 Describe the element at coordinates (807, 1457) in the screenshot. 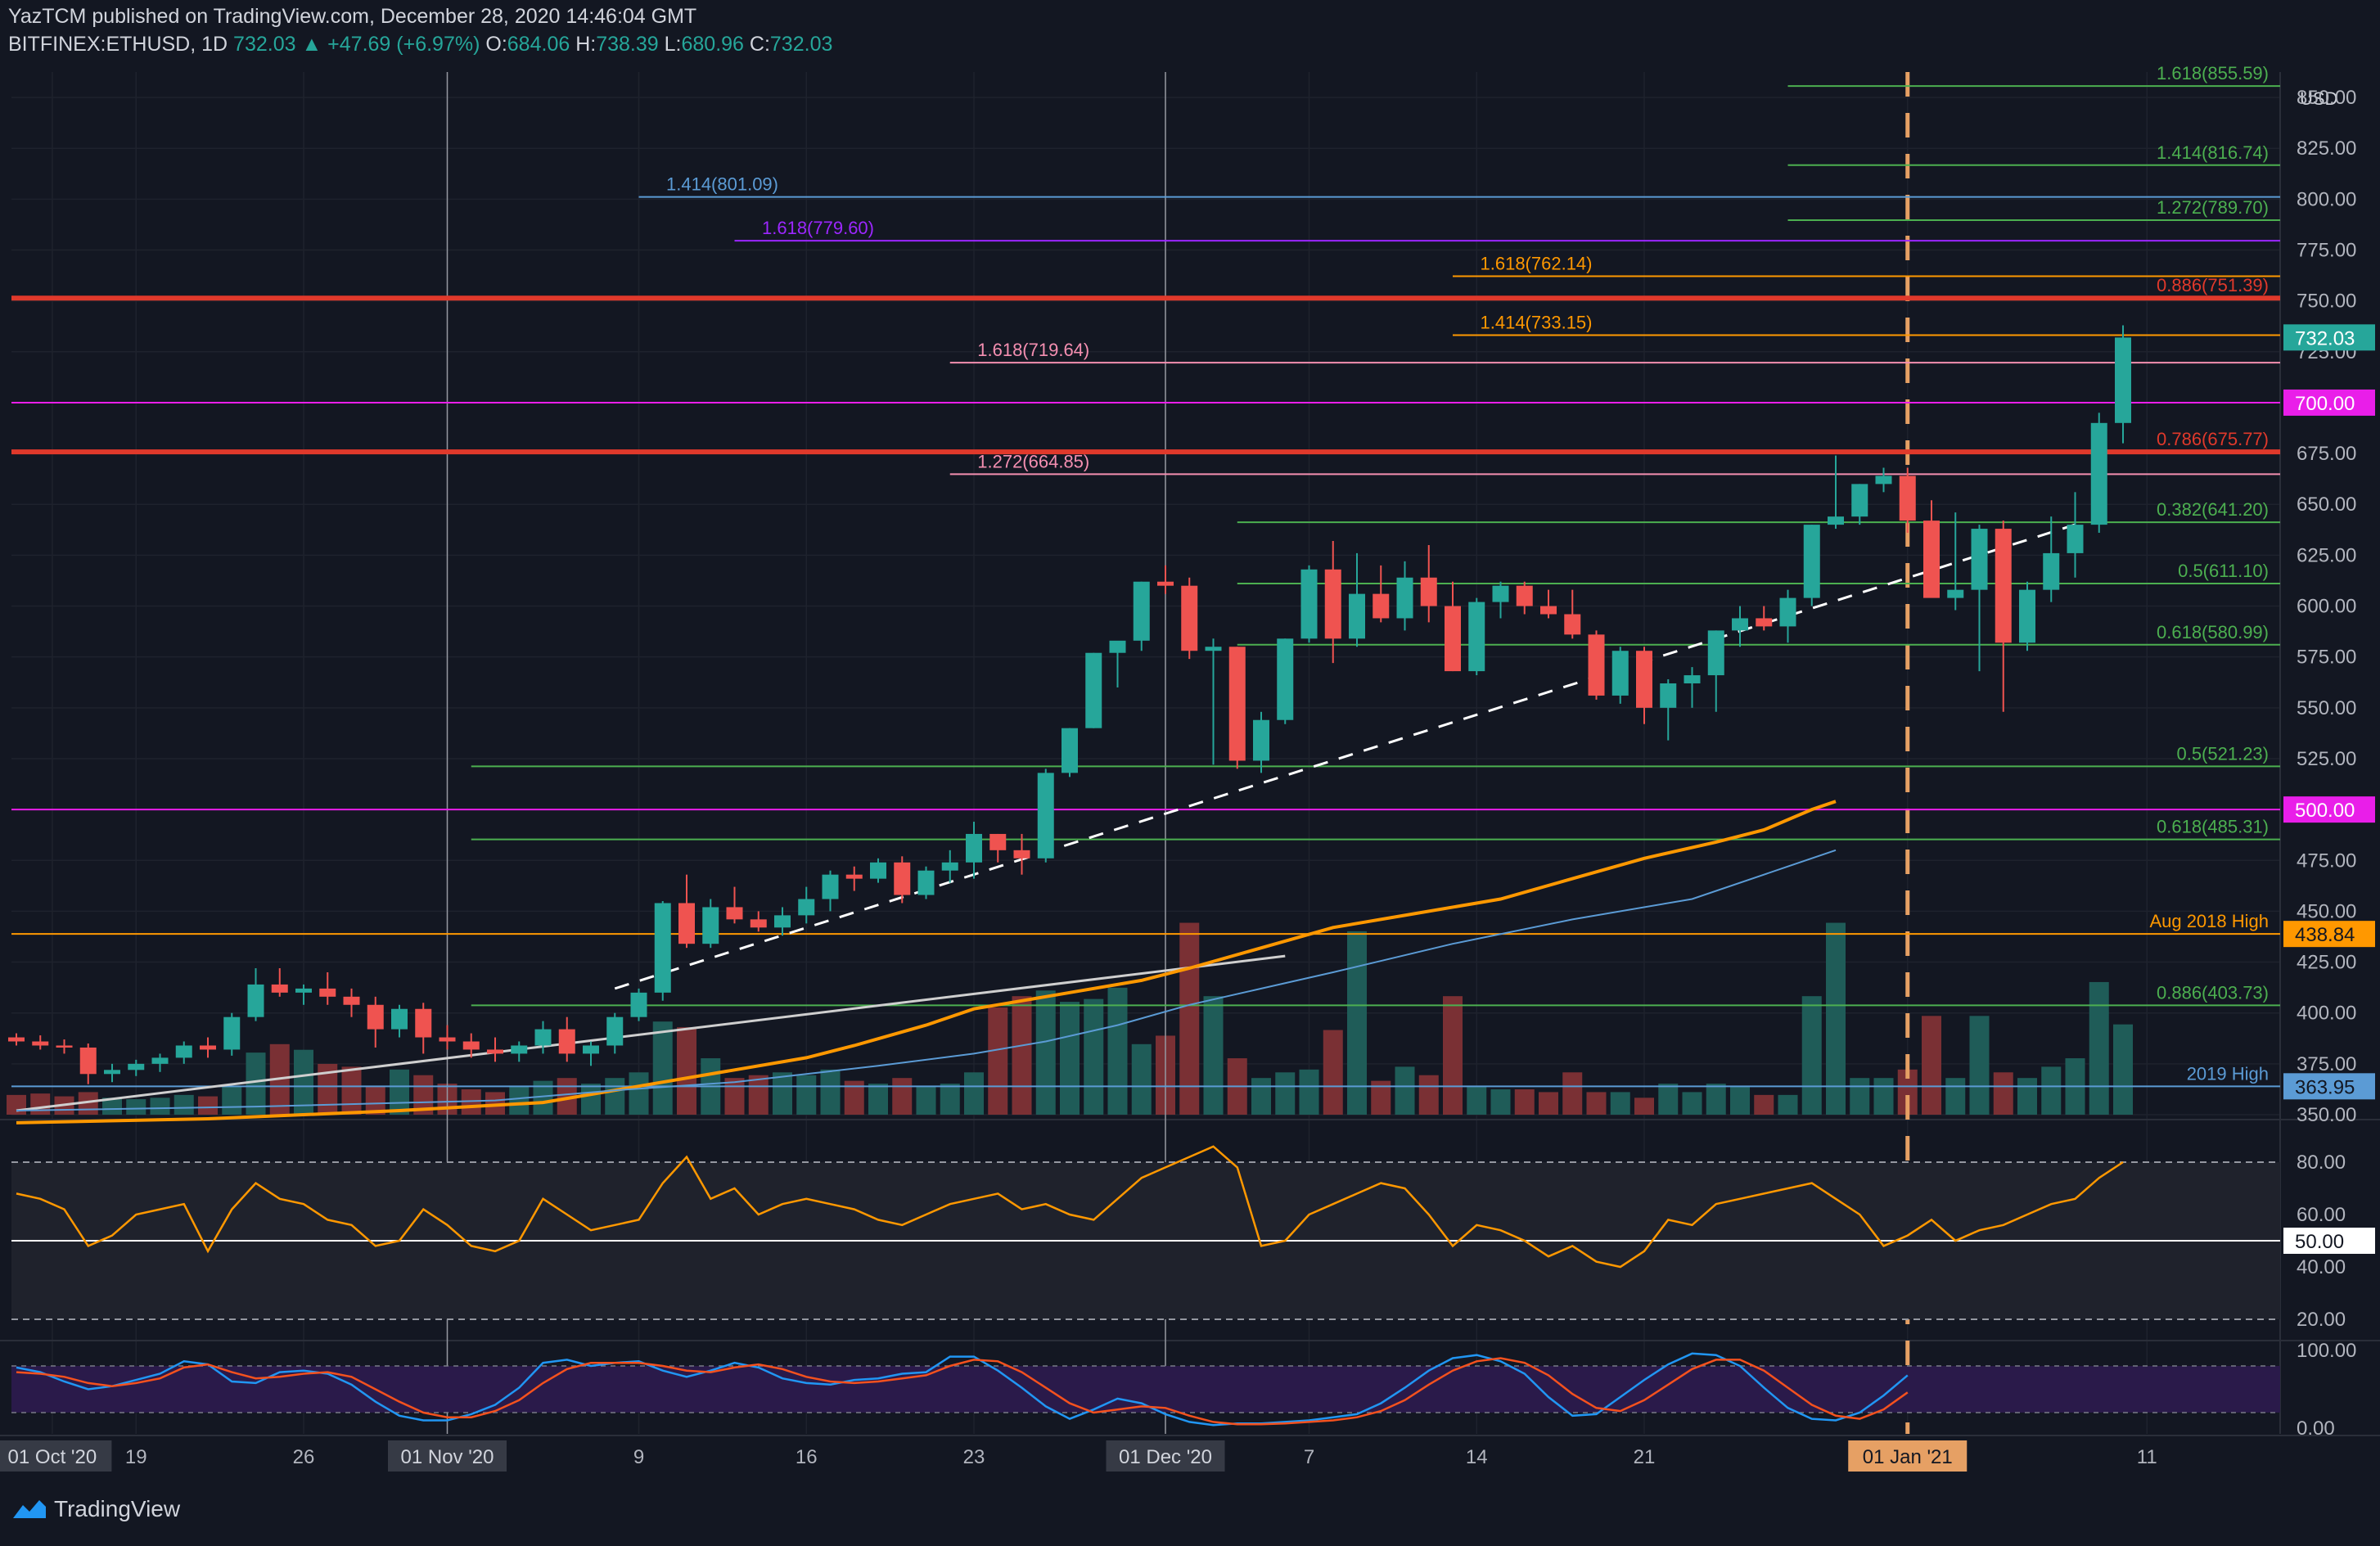

I see `time-tick-label: 16` at that location.